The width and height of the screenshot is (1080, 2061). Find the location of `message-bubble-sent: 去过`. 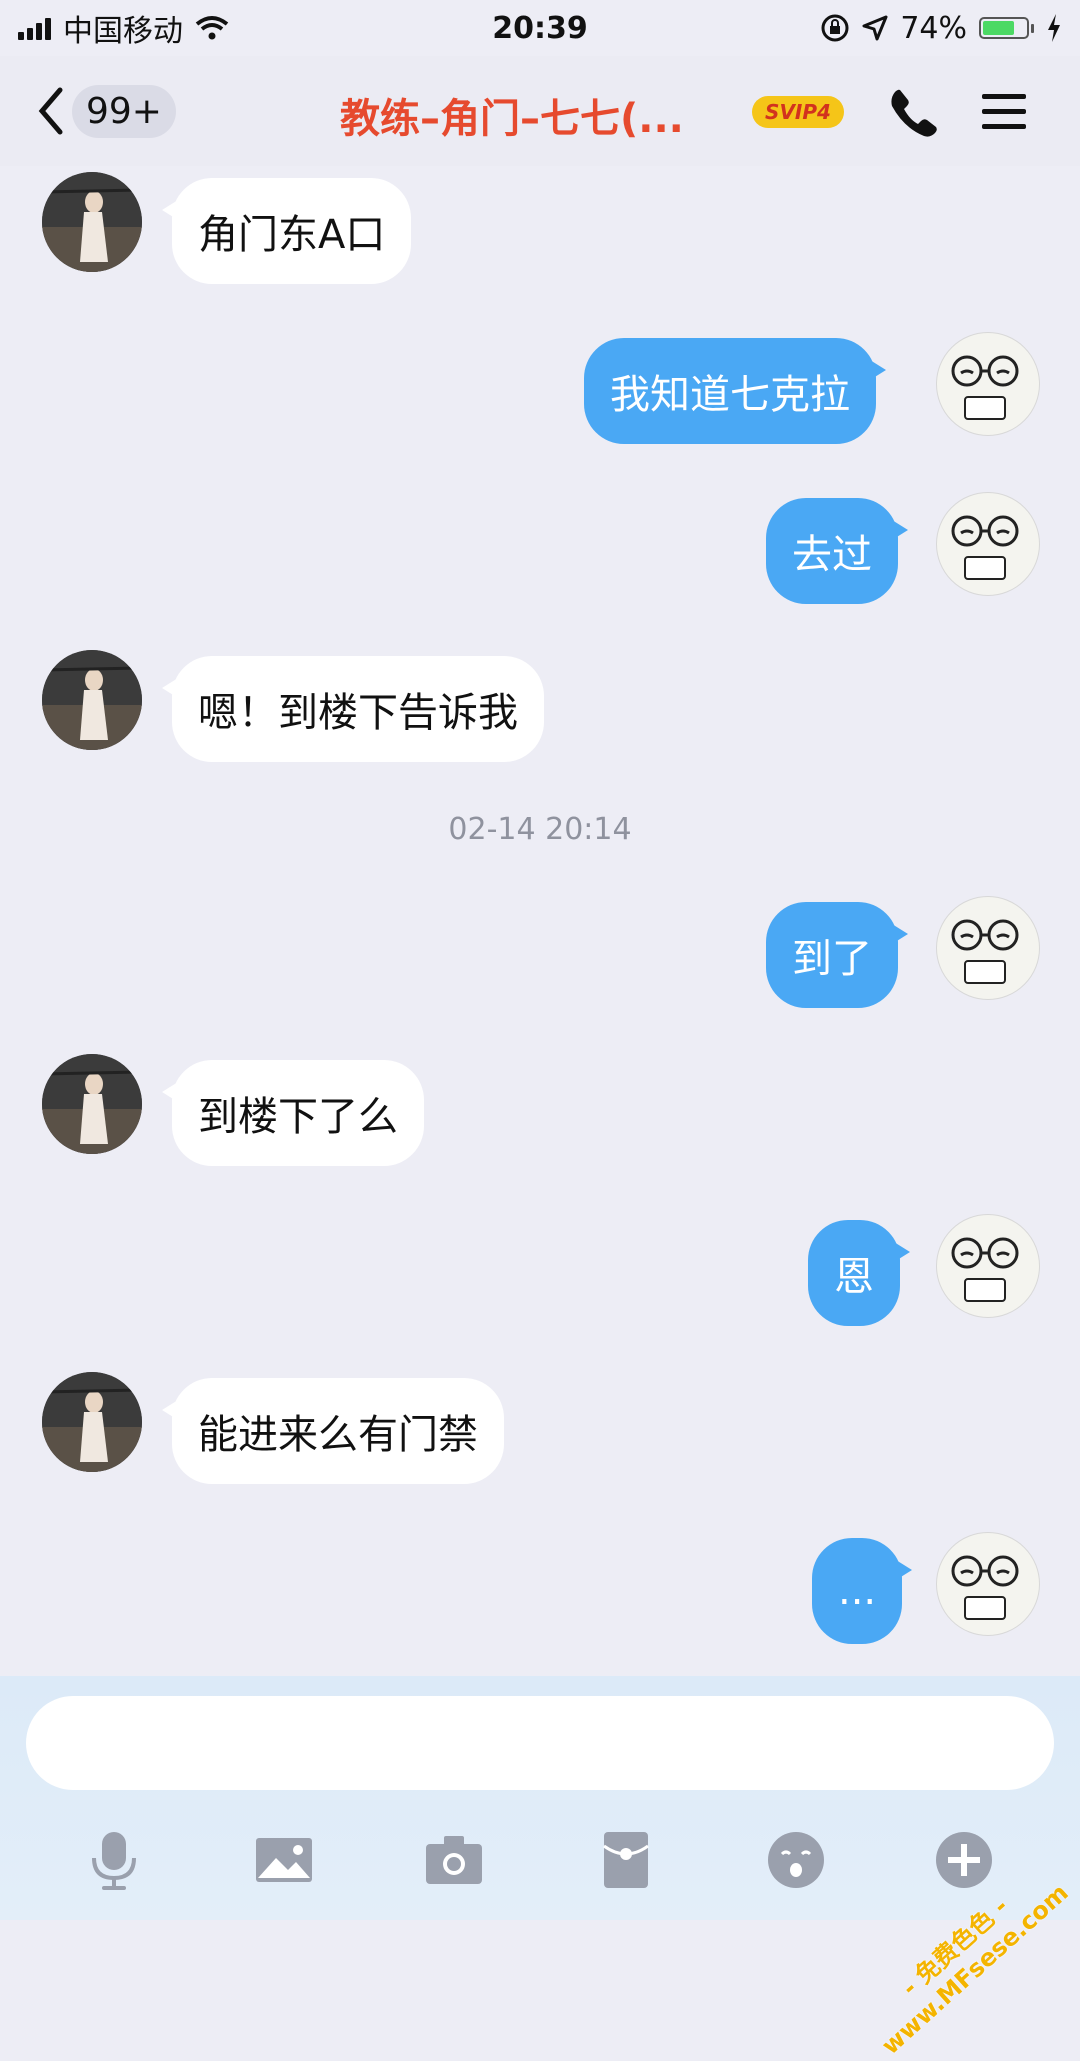

message-bubble-sent: 去过 is located at coordinates (837, 551).